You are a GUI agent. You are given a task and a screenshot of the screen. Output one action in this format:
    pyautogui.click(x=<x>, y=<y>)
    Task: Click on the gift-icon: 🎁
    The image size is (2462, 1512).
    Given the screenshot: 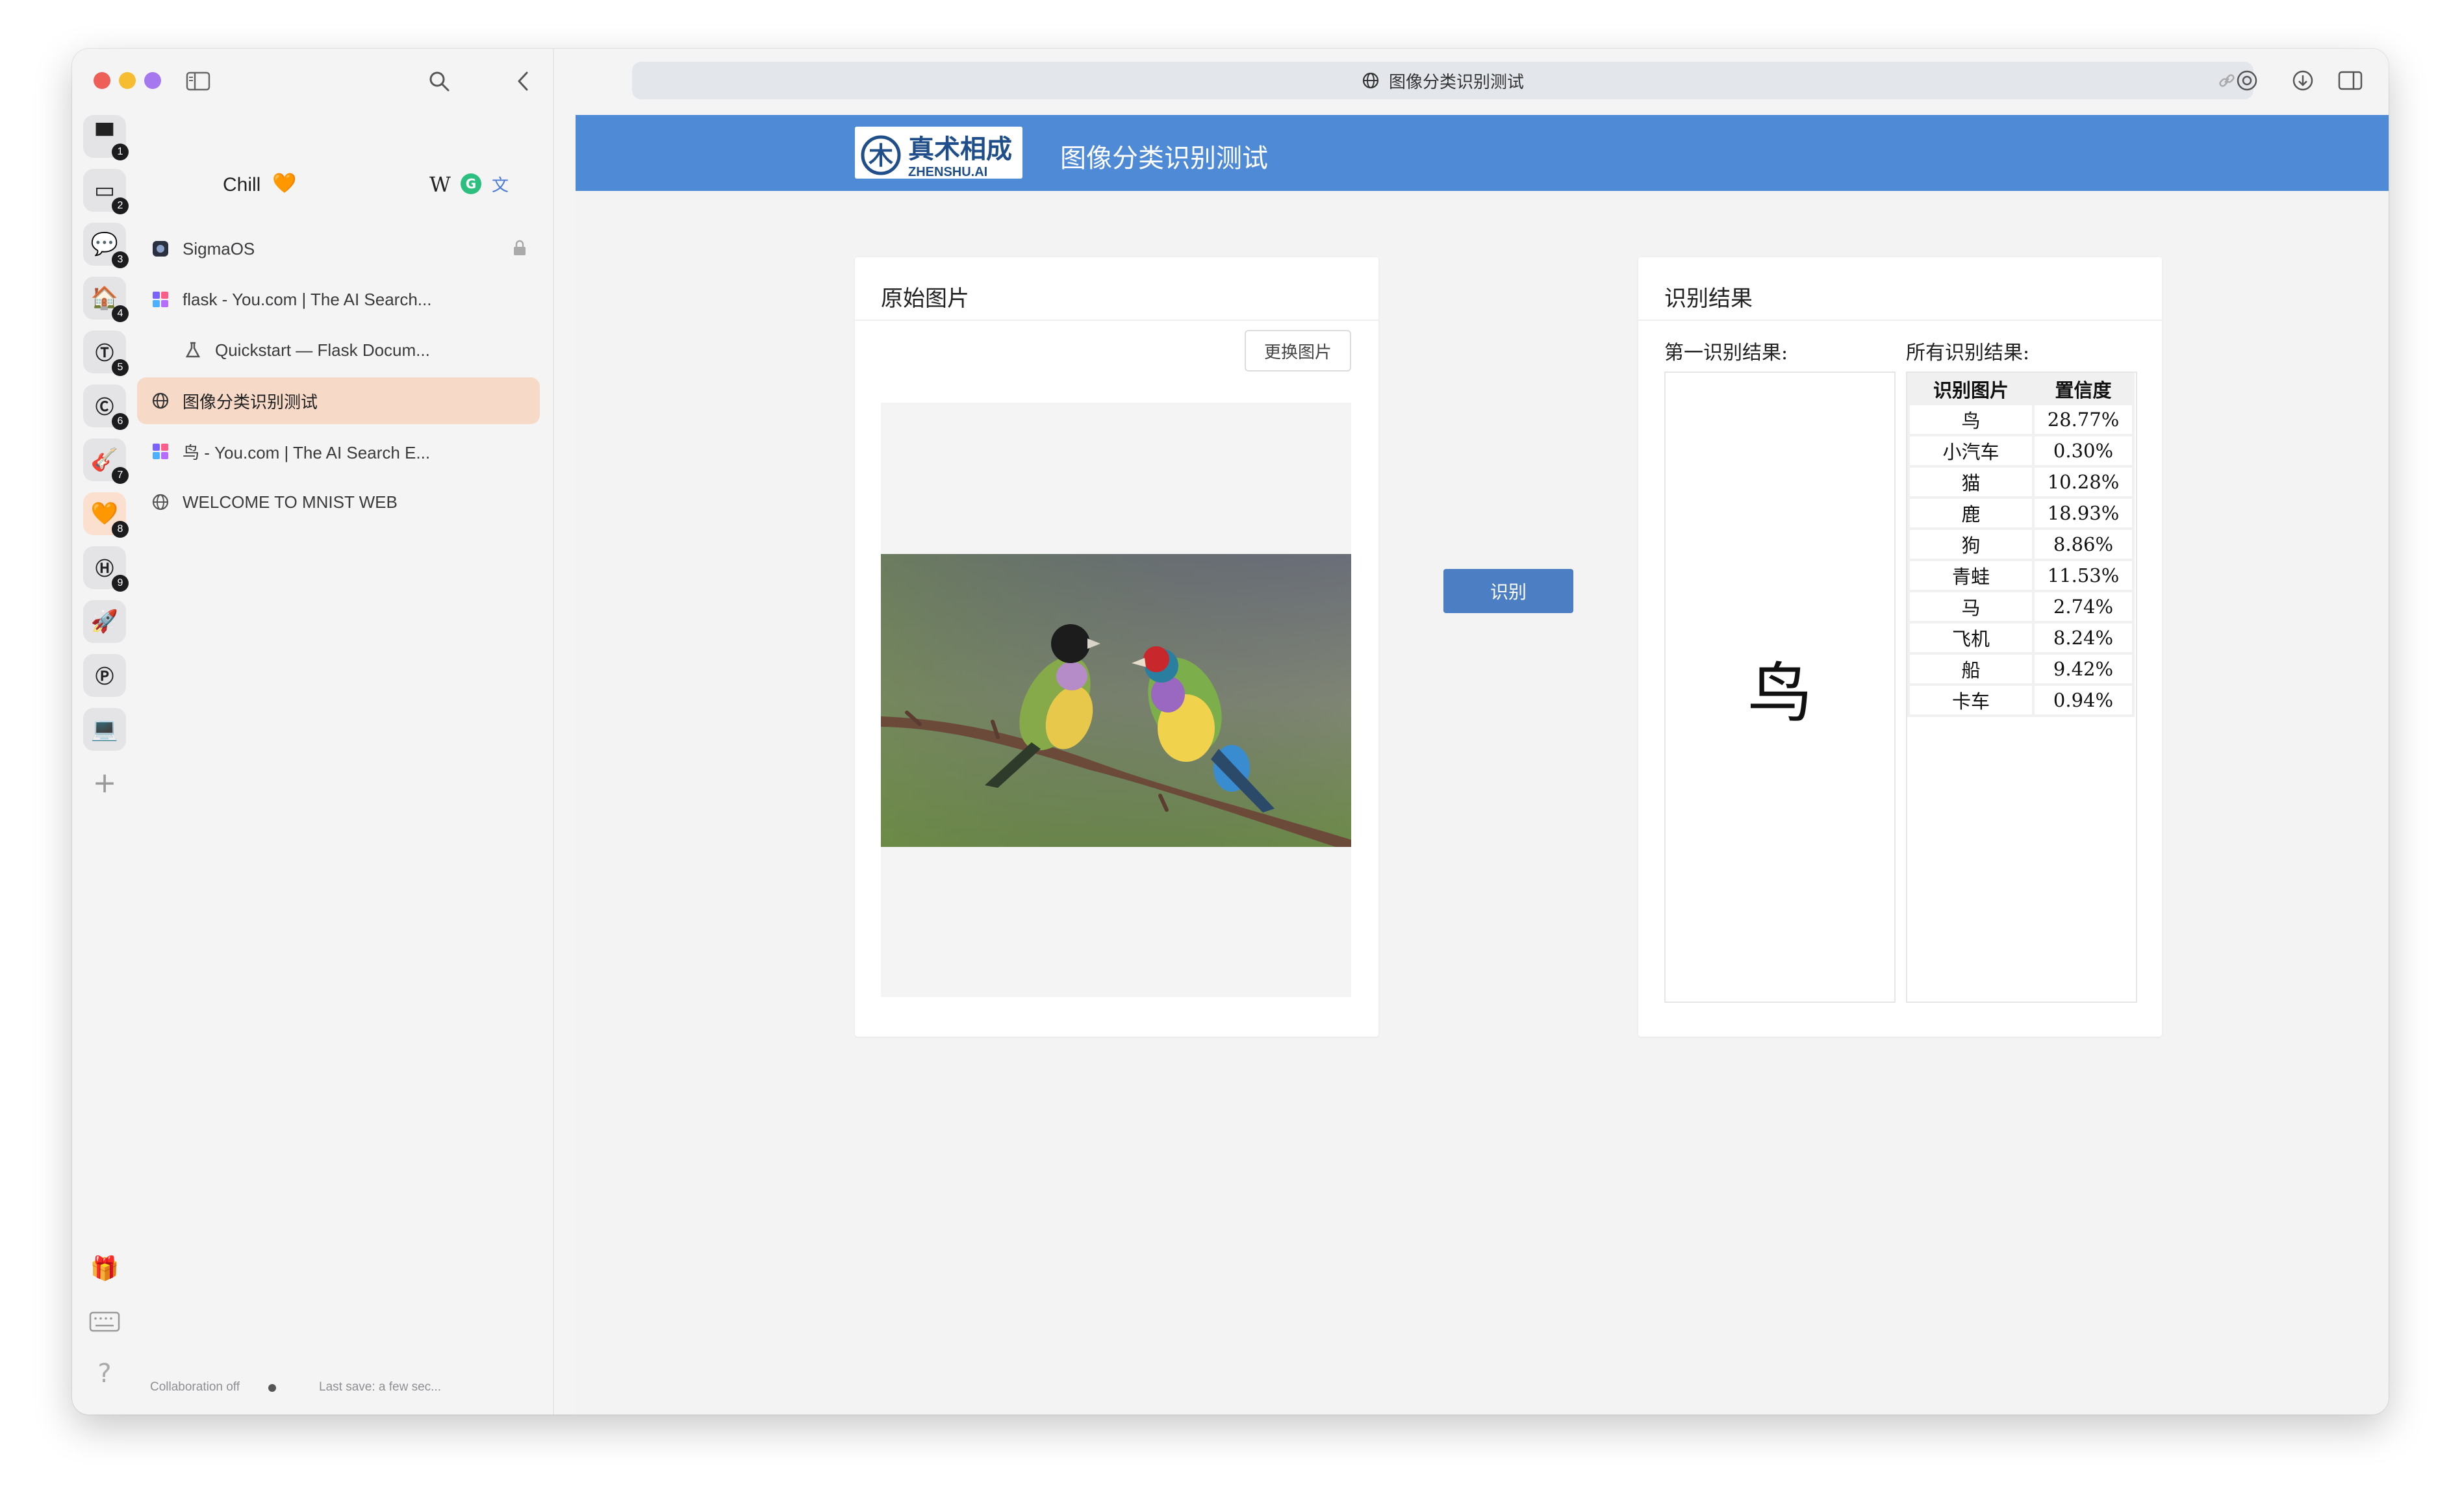 What is the action you would take?
    pyautogui.click(x=105, y=1268)
    